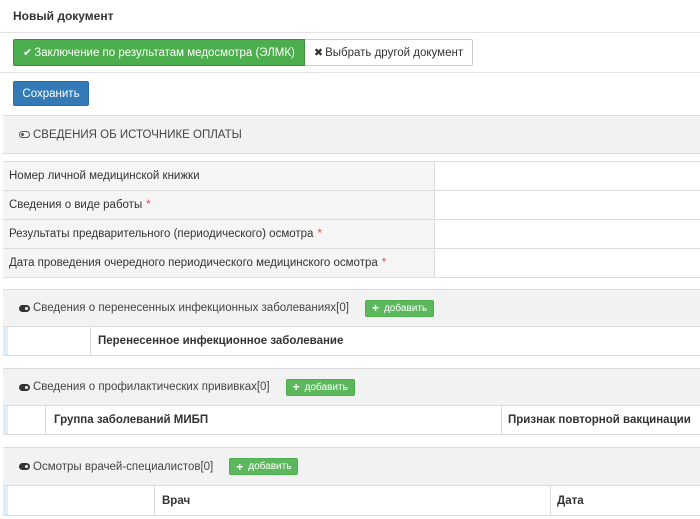  Describe the element at coordinates (567, 176) in the screenshot. I see `medical-book-number-field` at that location.